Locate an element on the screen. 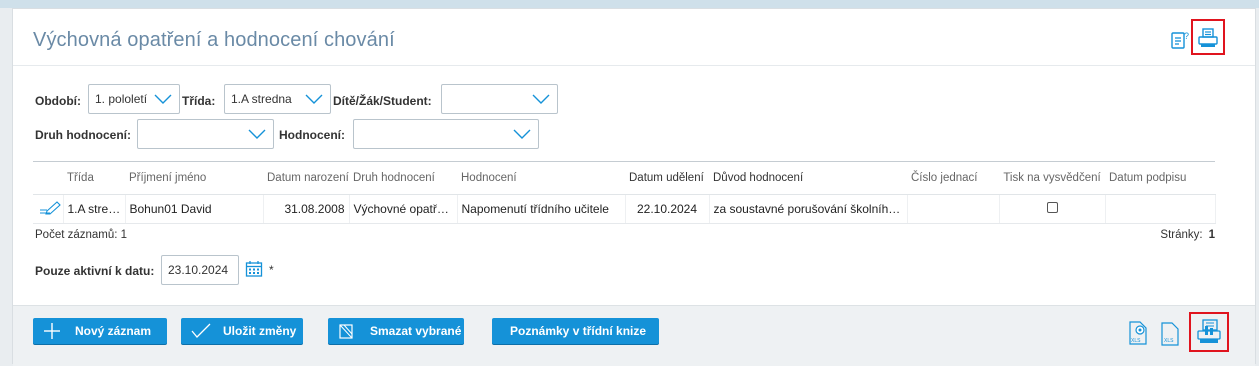 This screenshot has width=1259, height=366. period-select: 1. pololetí is located at coordinates (134, 99).